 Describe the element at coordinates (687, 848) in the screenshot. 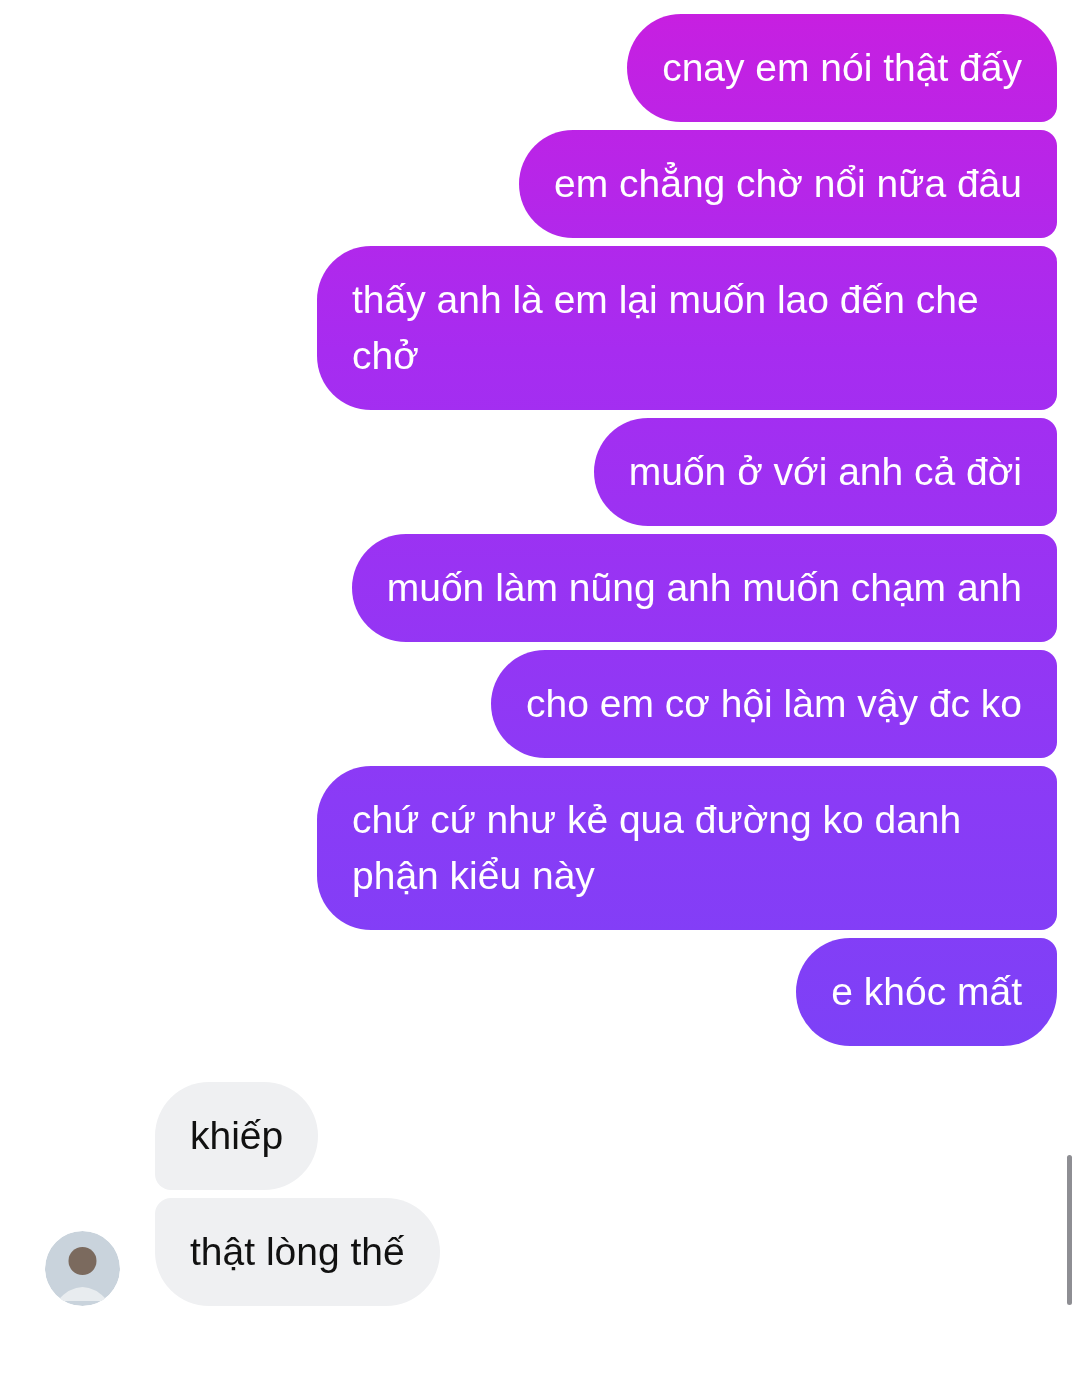

I see `message-bubble: chứ cứ như kẻ qua đường ko danh phận kiểu này` at that location.